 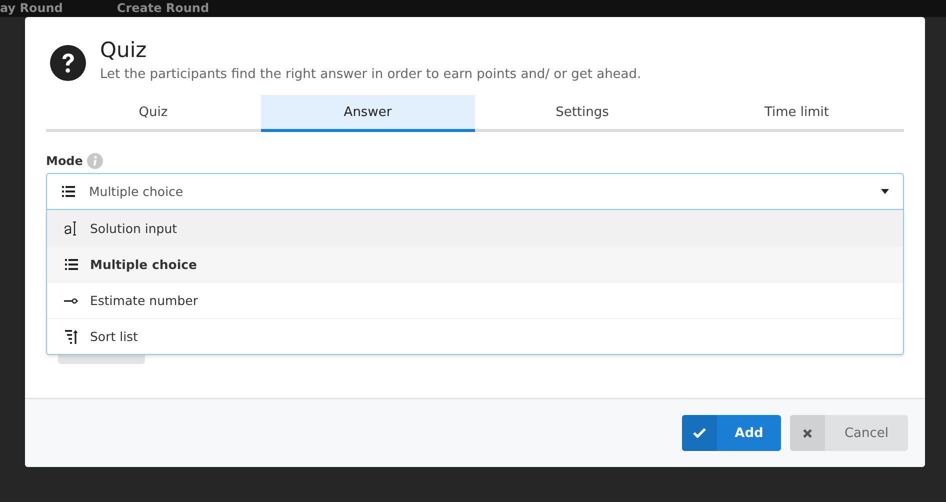 What do you see at coordinates (699, 433) in the screenshot?
I see `check-icon` at bounding box center [699, 433].